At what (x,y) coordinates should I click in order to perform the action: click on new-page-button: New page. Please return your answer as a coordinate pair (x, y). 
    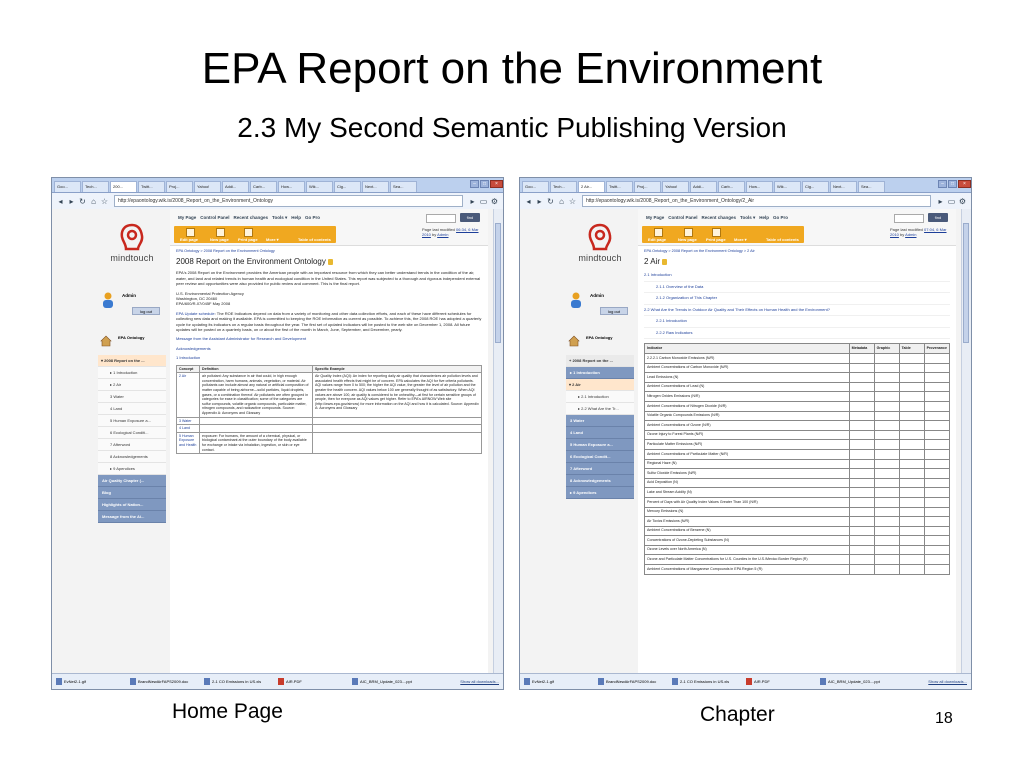
    Looking at the image, I should click on (219, 239).